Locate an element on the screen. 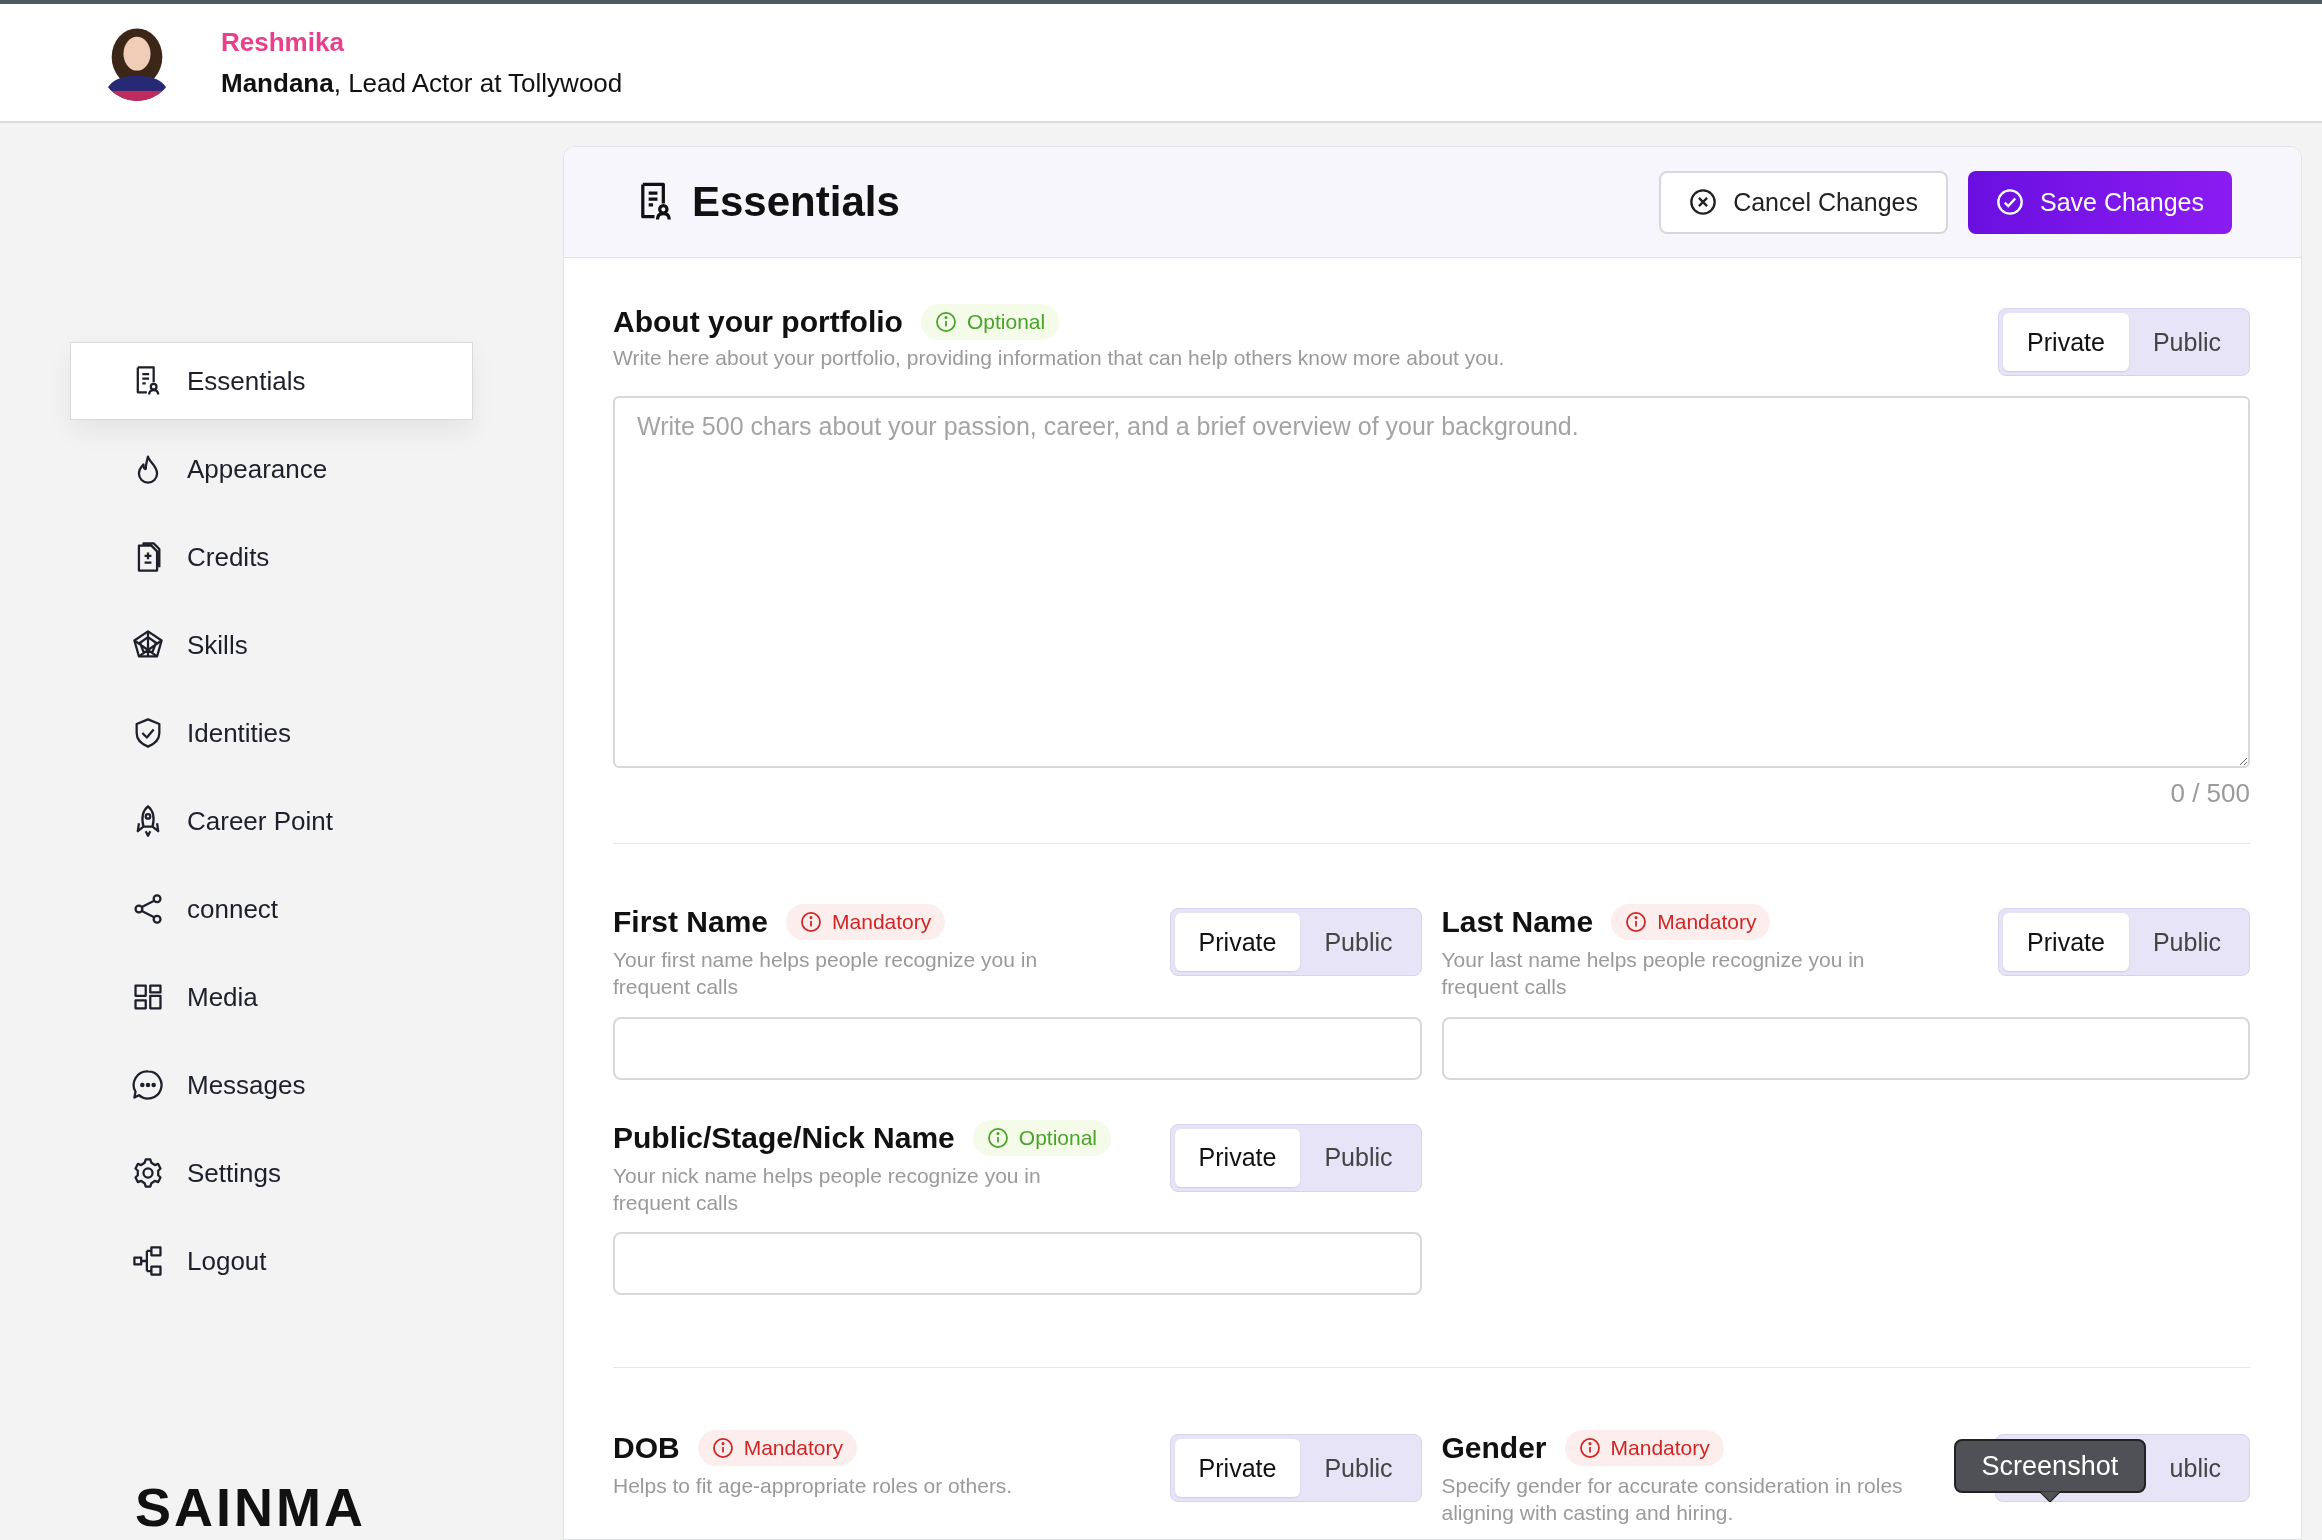  sidebar-item: Career Point is located at coordinates (271, 821).